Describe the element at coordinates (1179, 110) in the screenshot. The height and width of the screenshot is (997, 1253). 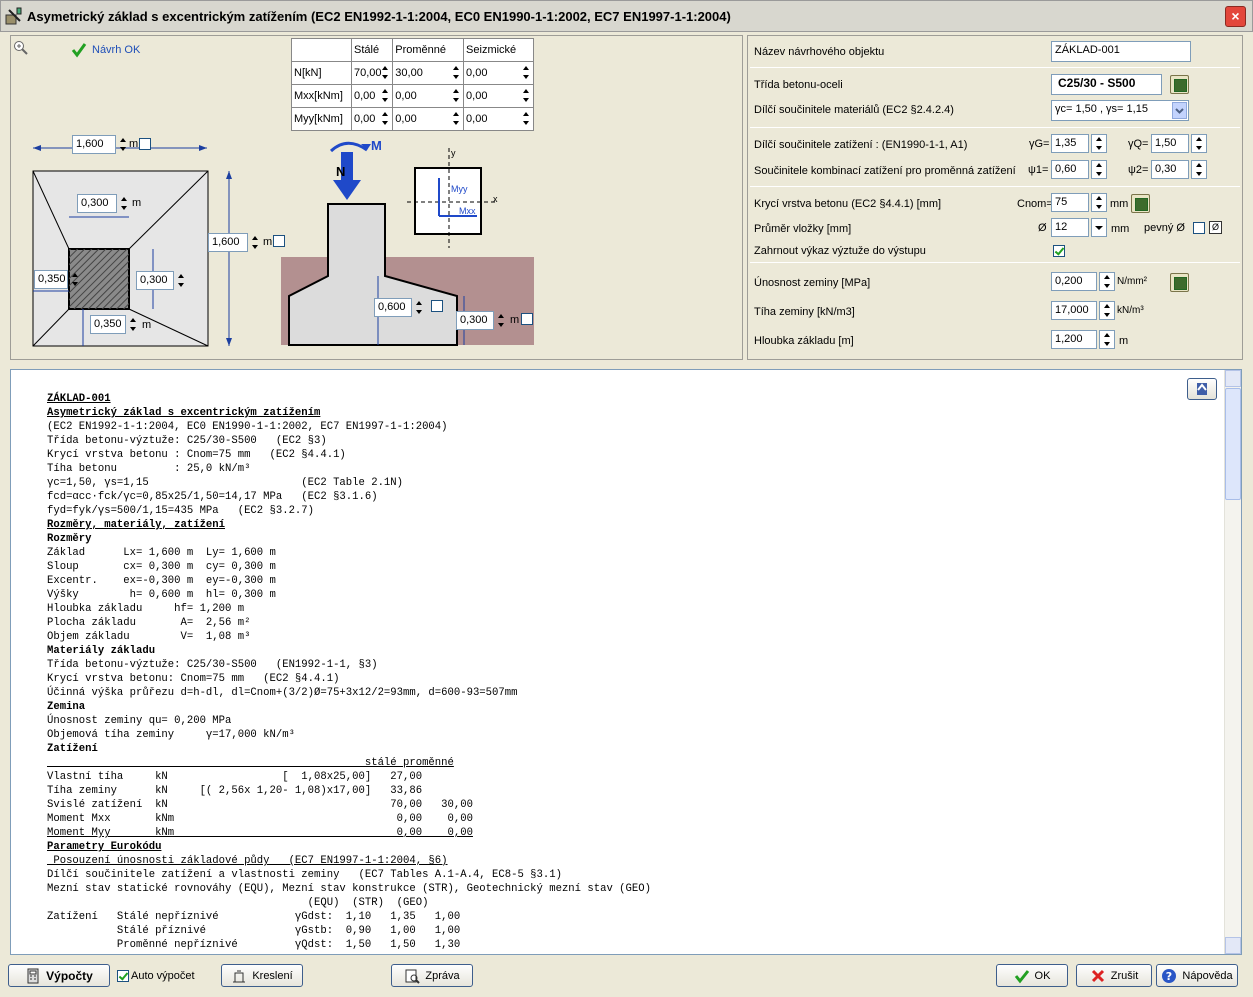
I see `chevron-down-icon` at that location.